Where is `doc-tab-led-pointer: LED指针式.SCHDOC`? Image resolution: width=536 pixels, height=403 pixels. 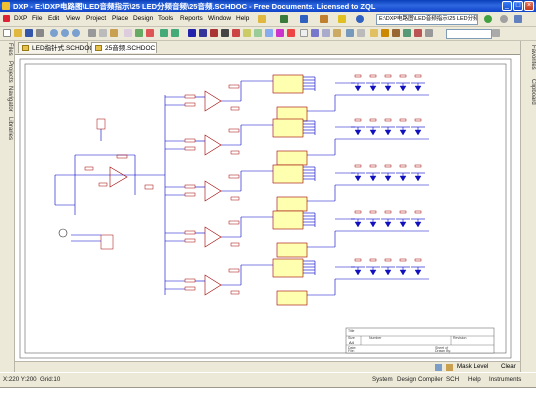
doc-tab-led-pointer: LED指针式.SCHDOC is located at coordinates (56, 47).